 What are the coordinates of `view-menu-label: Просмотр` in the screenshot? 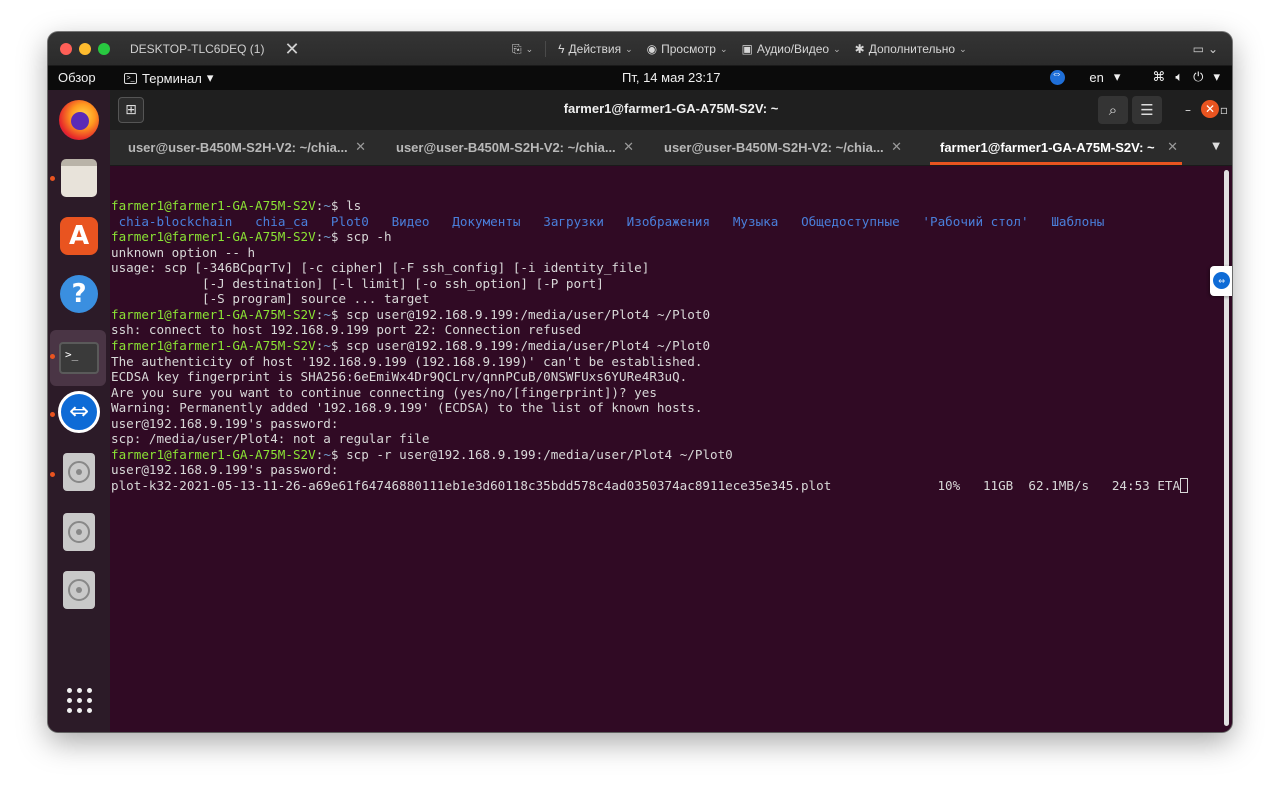 It's located at (688, 49).